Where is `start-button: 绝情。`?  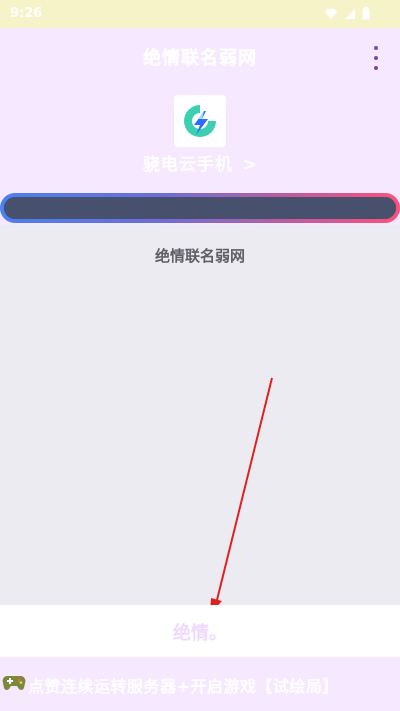
start-button: 绝情。 is located at coordinates (200, 632).